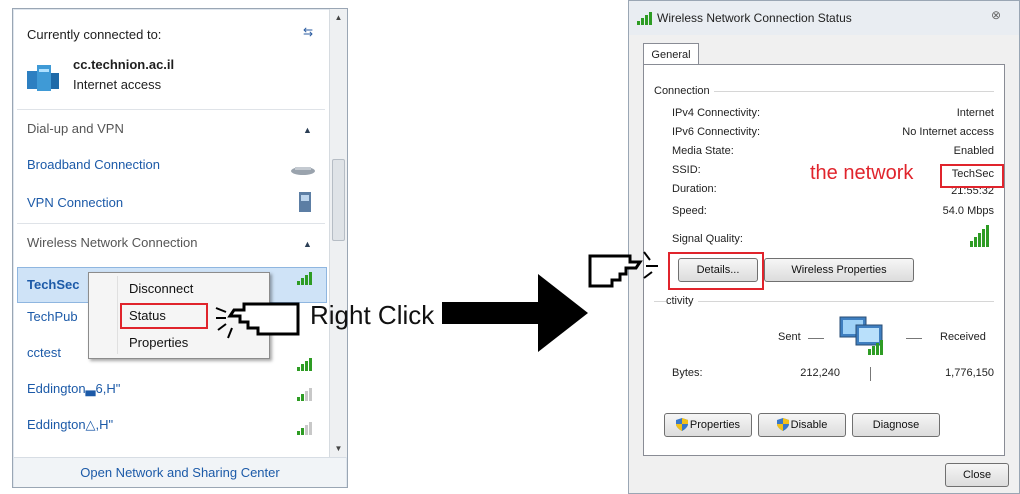 This screenshot has height=494, width=1020. I want to click on row-label: IPv6 Connectivity:, so click(716, 132).